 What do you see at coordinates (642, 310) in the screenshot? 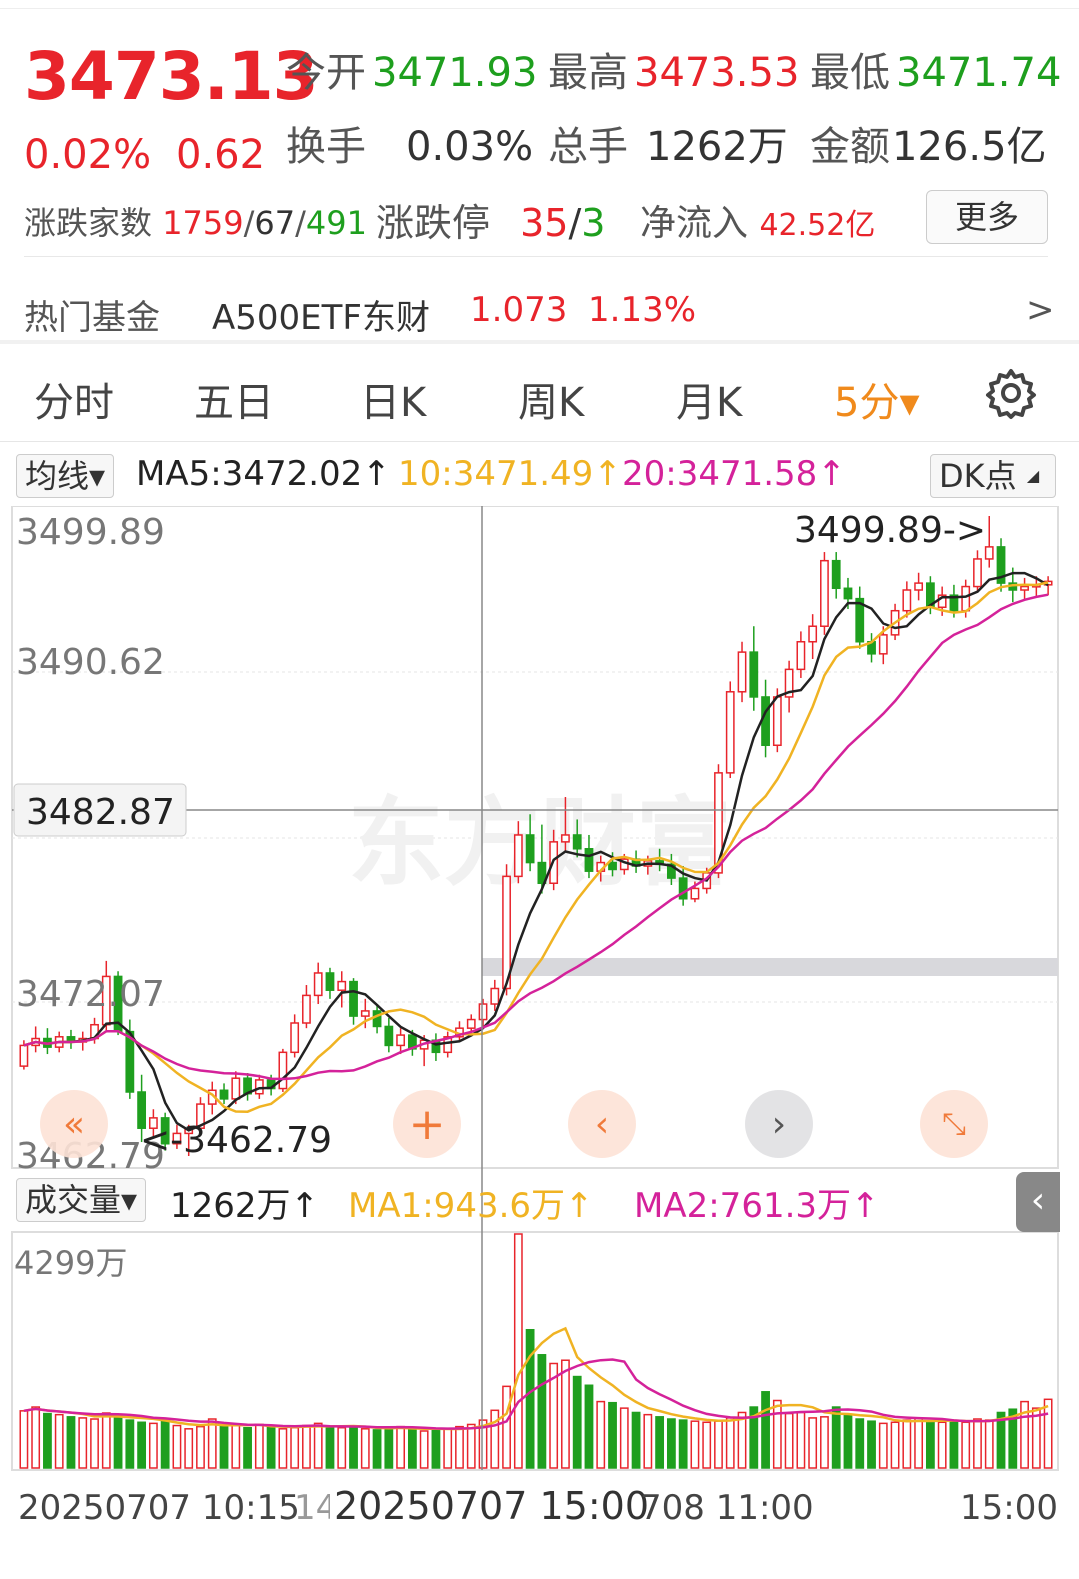
I see `hot-fund-pct: 1.13%` at bounding box center [642, 310].